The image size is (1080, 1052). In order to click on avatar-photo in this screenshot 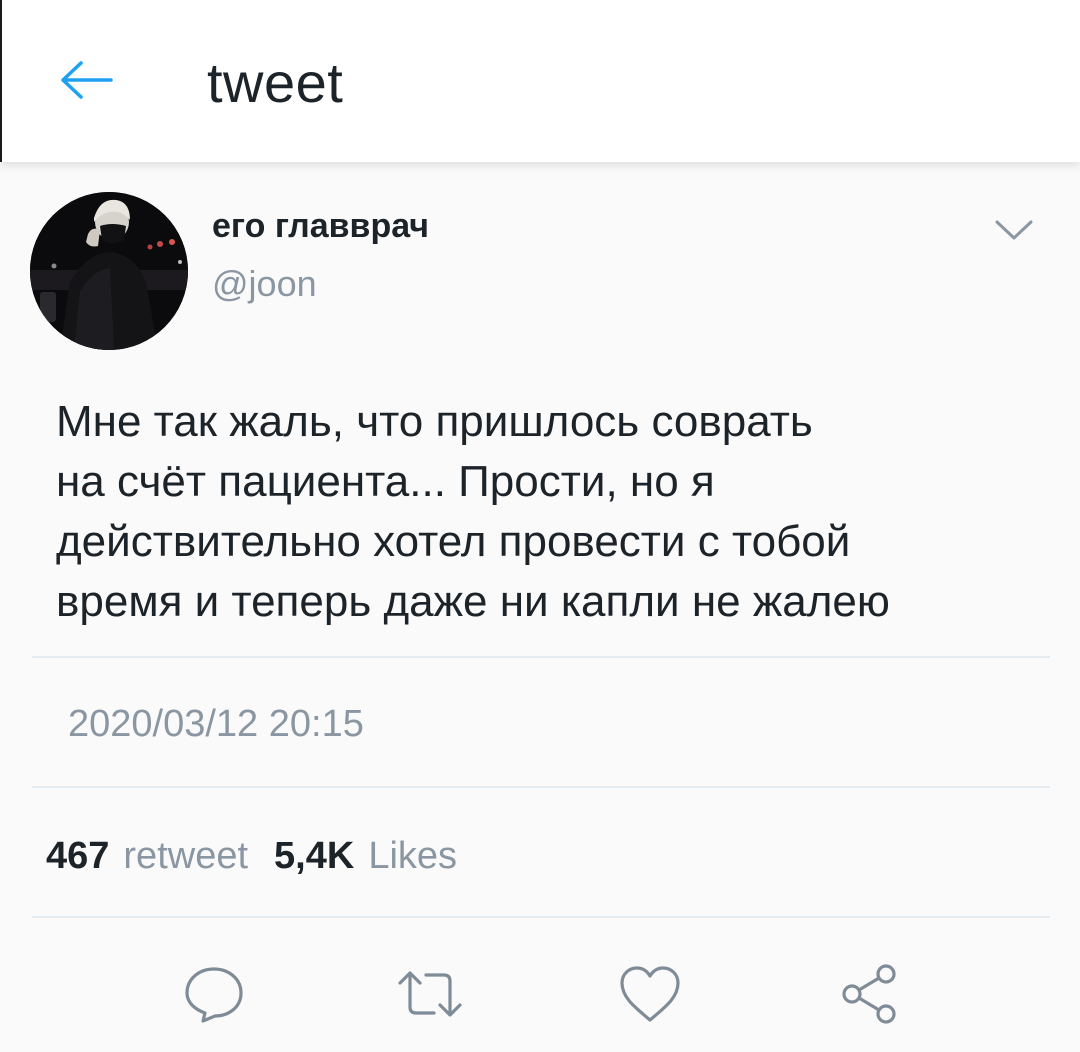, I will do `click(109, 271)`.